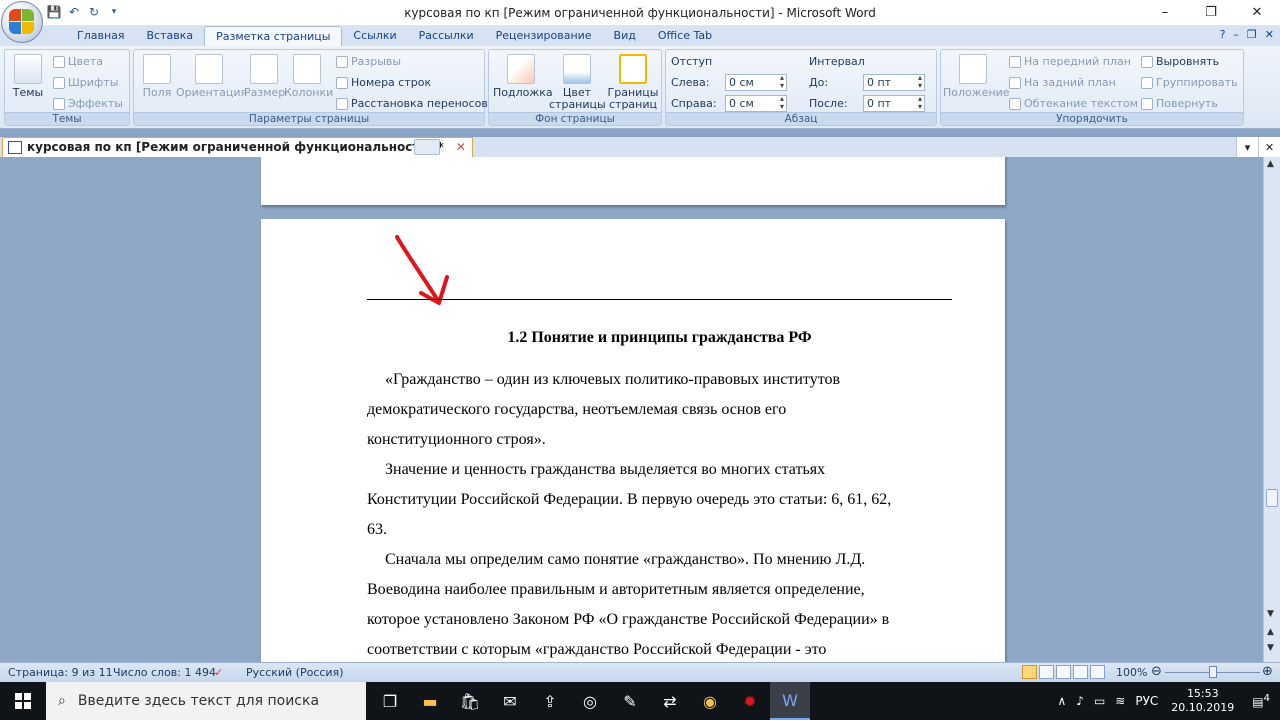 The height and width of the screenshot is (720, 1280). Describe the element at coordinates (1257, 12) in the screenshot. I see `close-button: ✕` at that location.